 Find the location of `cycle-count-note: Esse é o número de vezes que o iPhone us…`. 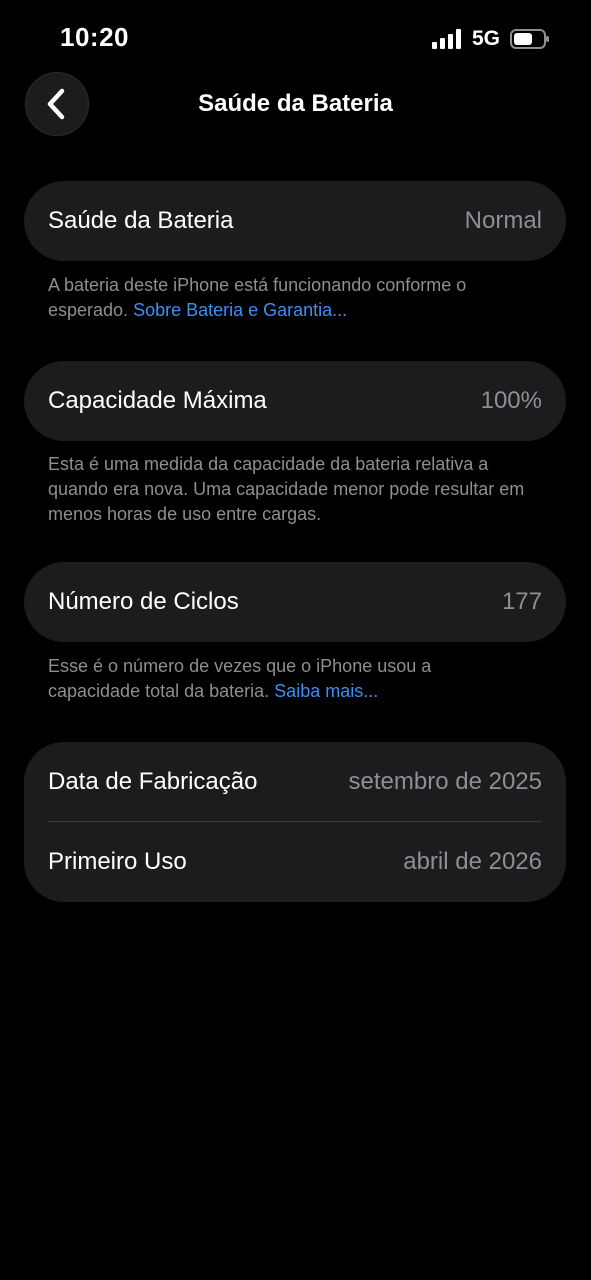

cycle-count-note: Esse é o número de vezes que o iPhone us… is located at coordinates (278, 679).